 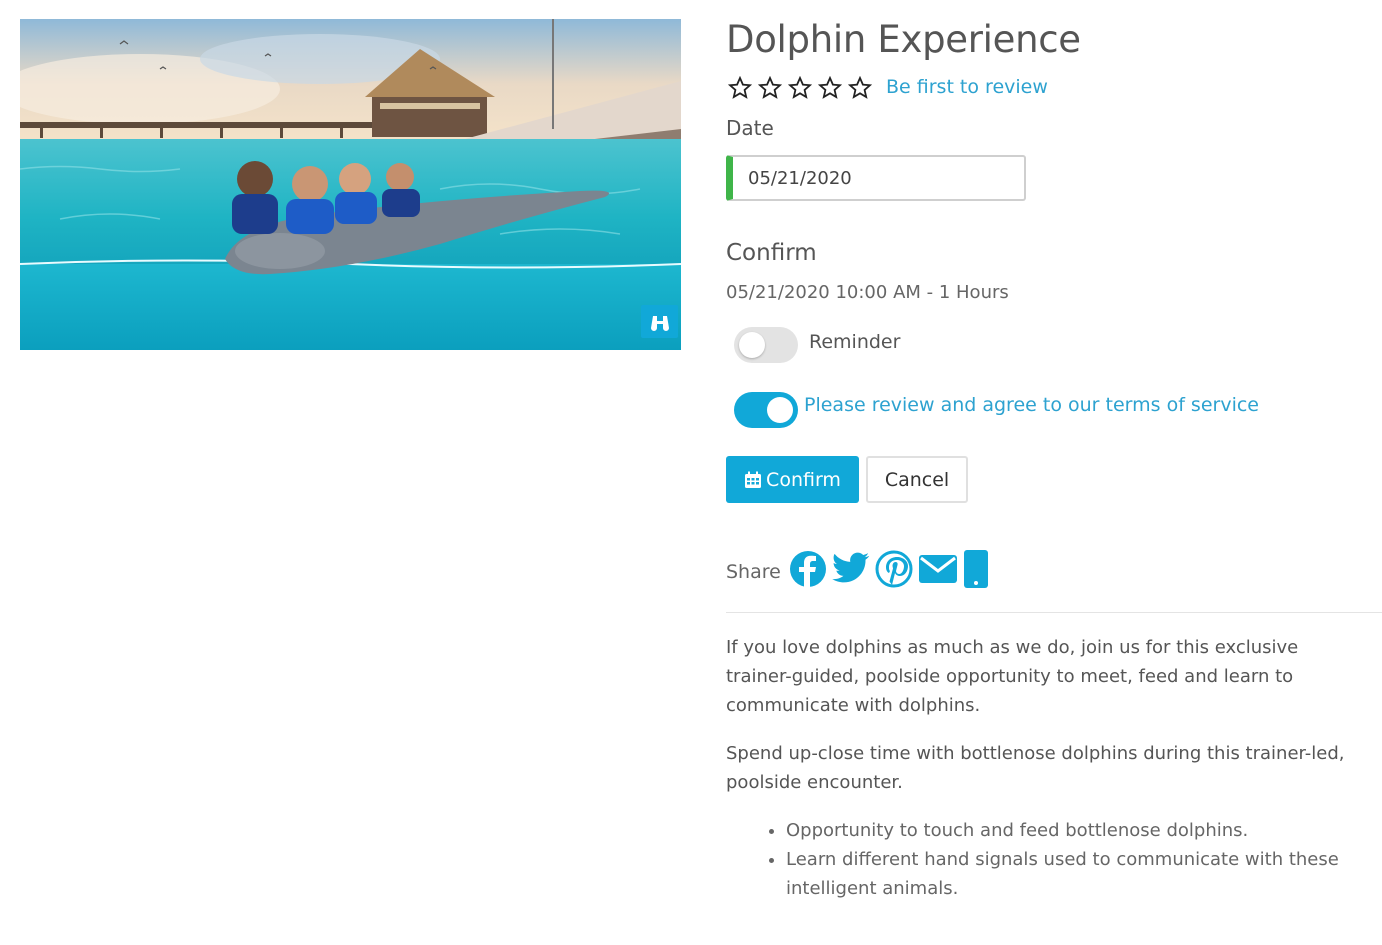 I want to click on date-field, so click(x=876, y=178).